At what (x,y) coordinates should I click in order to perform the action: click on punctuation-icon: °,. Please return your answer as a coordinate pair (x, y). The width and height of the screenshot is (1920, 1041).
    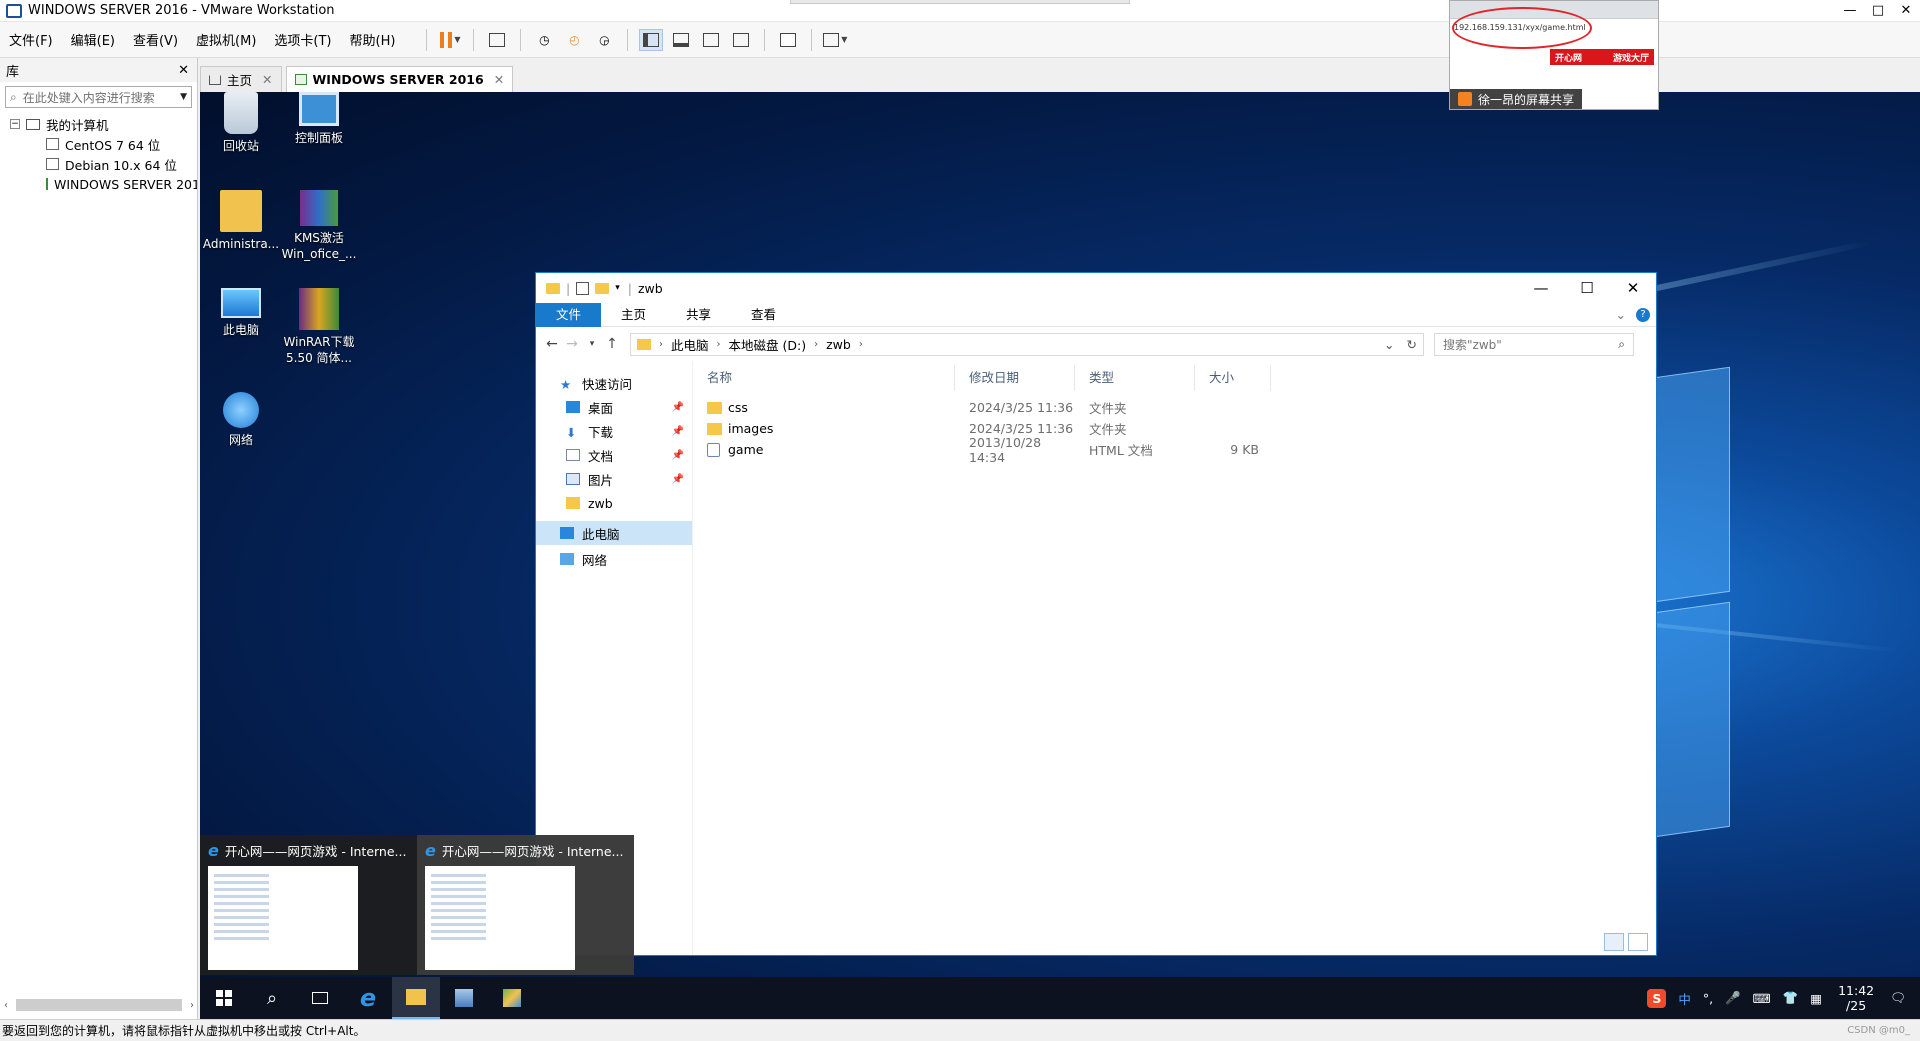
    Looking at the image, I should click on (1708, 998).